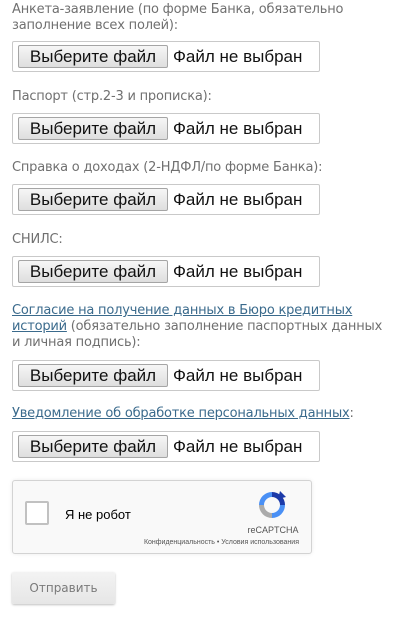 The width and height of the screenshot is (400, 618). What do you see at coordinates (198, 240) in the screenshot?
I see `field-label-snils: СНИЛС:` at bounding box center [198, 240].